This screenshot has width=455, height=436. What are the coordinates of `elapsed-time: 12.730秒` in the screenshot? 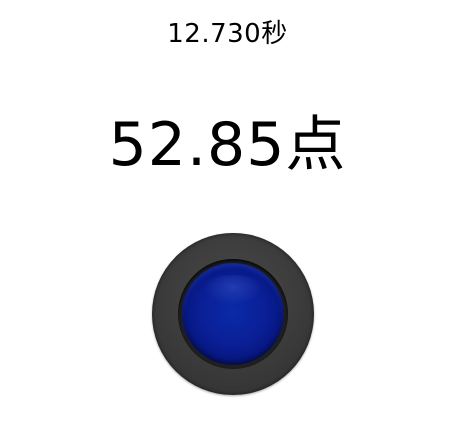 It's located at (227, 34).